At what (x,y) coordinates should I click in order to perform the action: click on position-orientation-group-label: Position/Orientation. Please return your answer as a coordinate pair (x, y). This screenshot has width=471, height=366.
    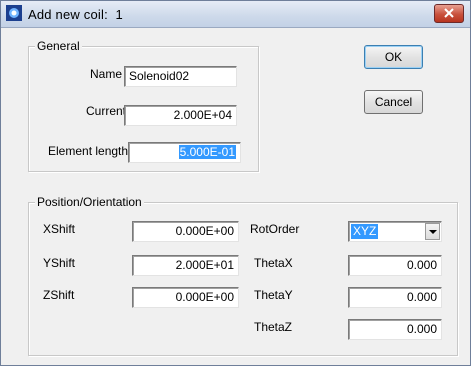
    Looking at the image, I should click on (89, 202).